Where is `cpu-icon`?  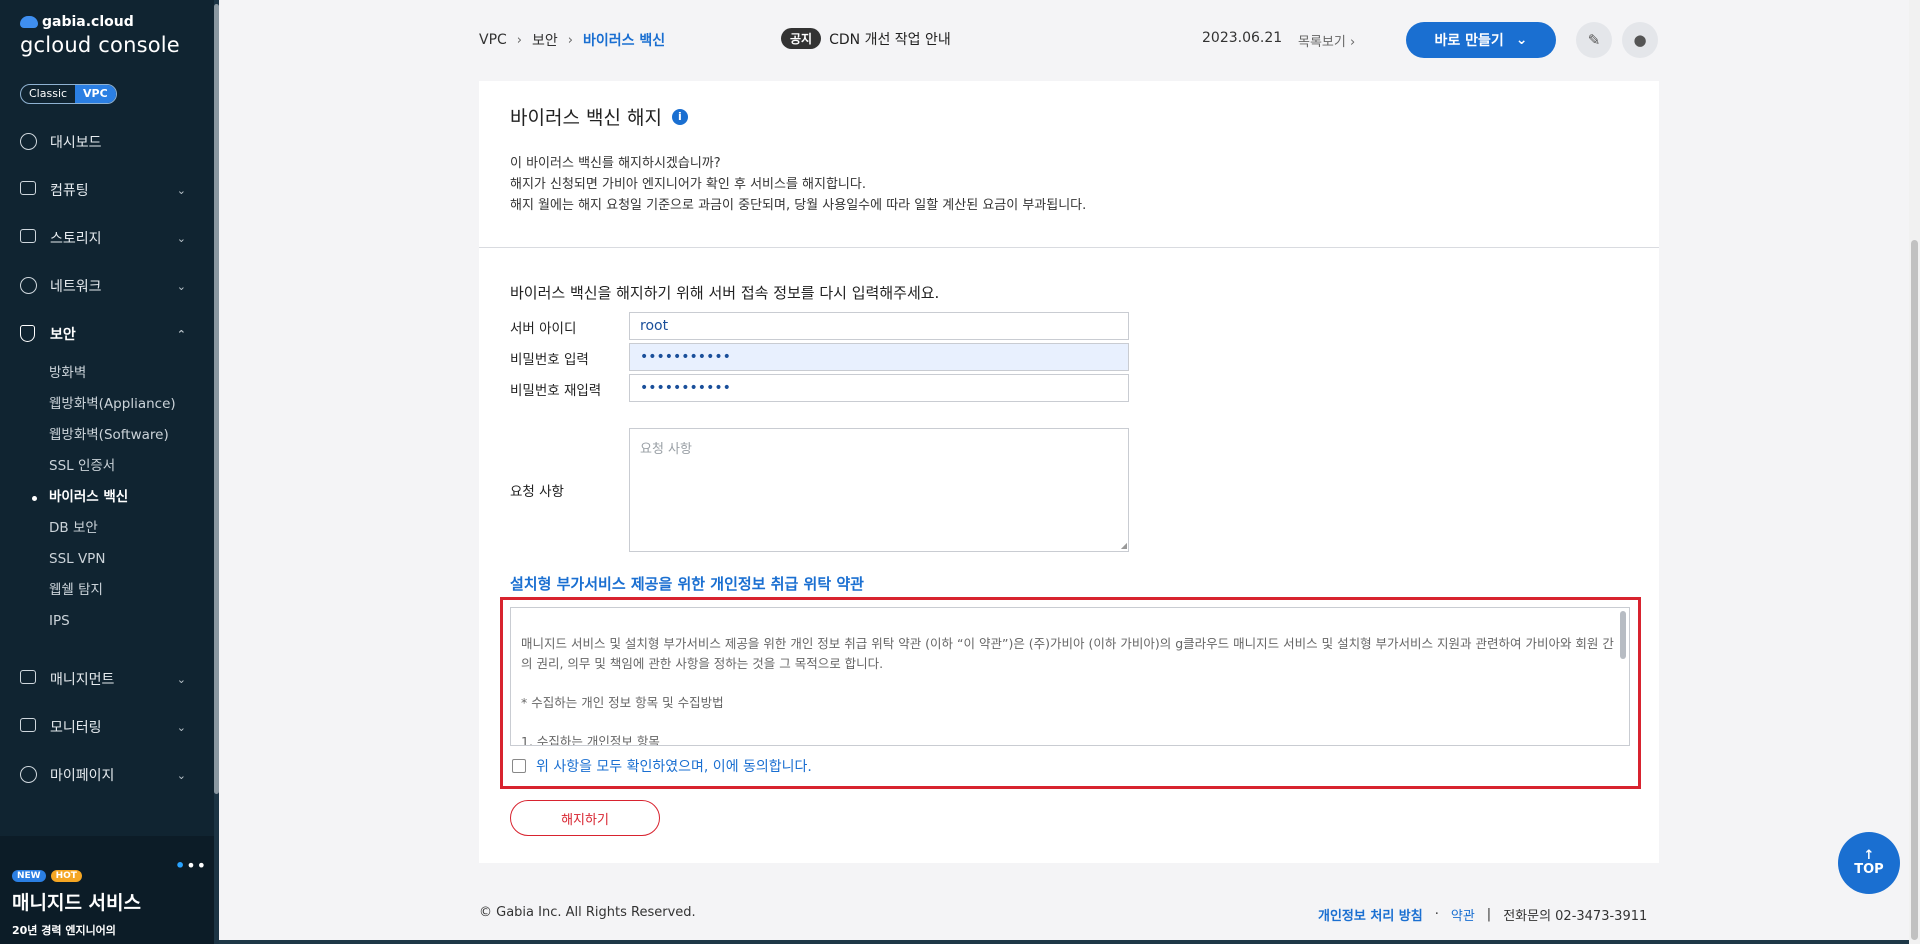
cpu-icon is located at coordinates (29, 190).